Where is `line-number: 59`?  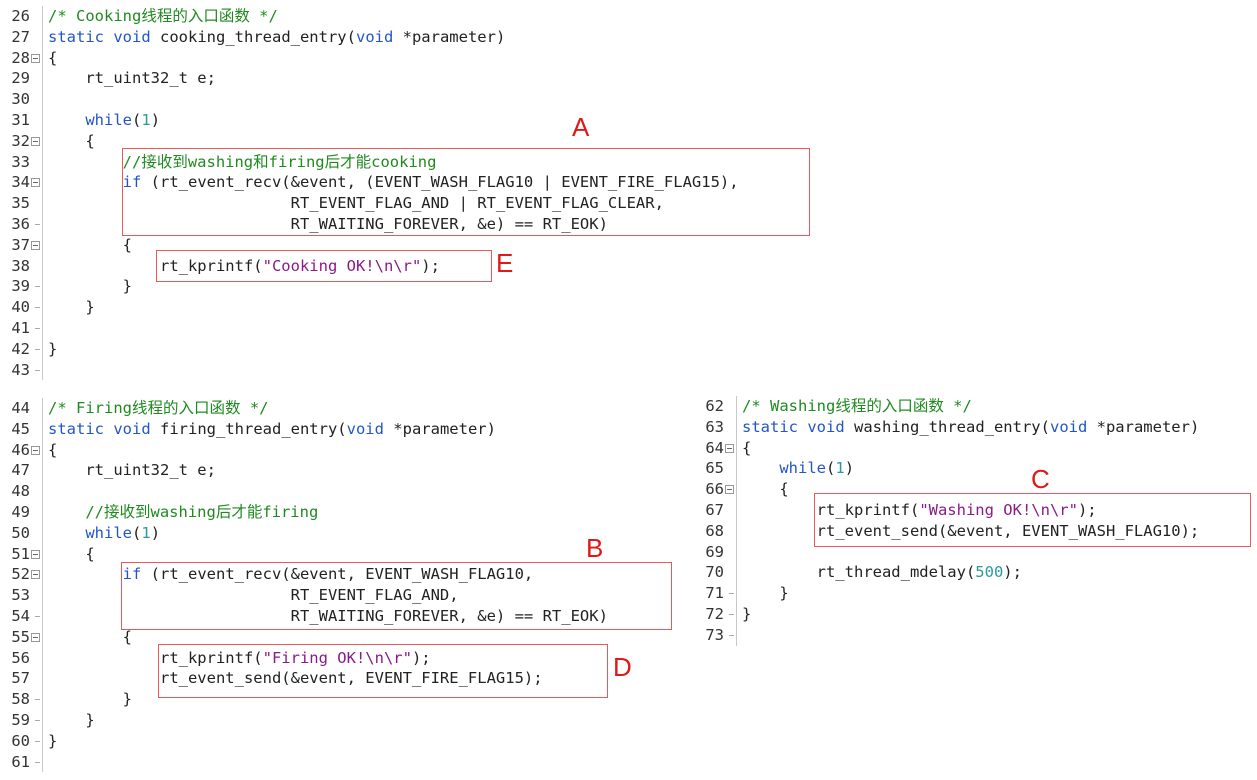
line-number: 59 is located at coordinates (20, 720).